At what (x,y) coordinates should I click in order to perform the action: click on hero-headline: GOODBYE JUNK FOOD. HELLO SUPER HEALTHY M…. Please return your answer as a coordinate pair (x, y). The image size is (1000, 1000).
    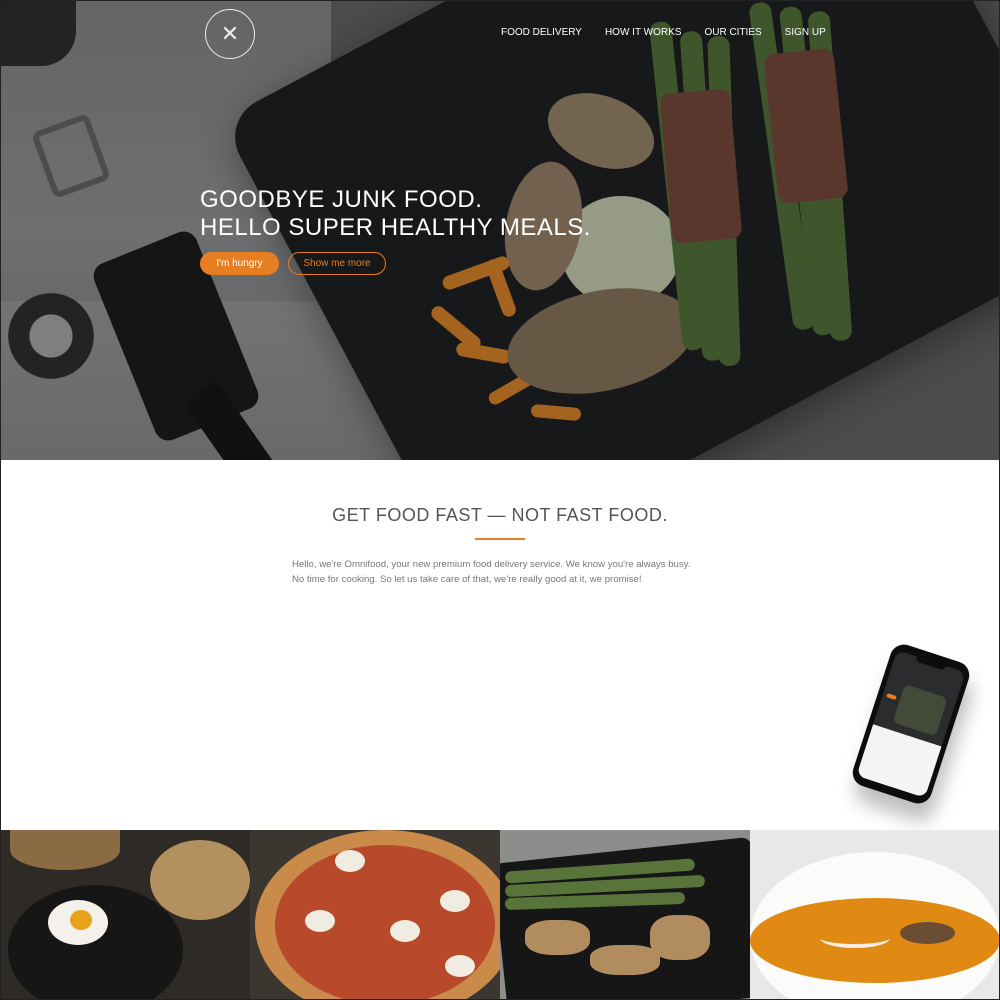
    Looking at the image, I should click on (395, 214).